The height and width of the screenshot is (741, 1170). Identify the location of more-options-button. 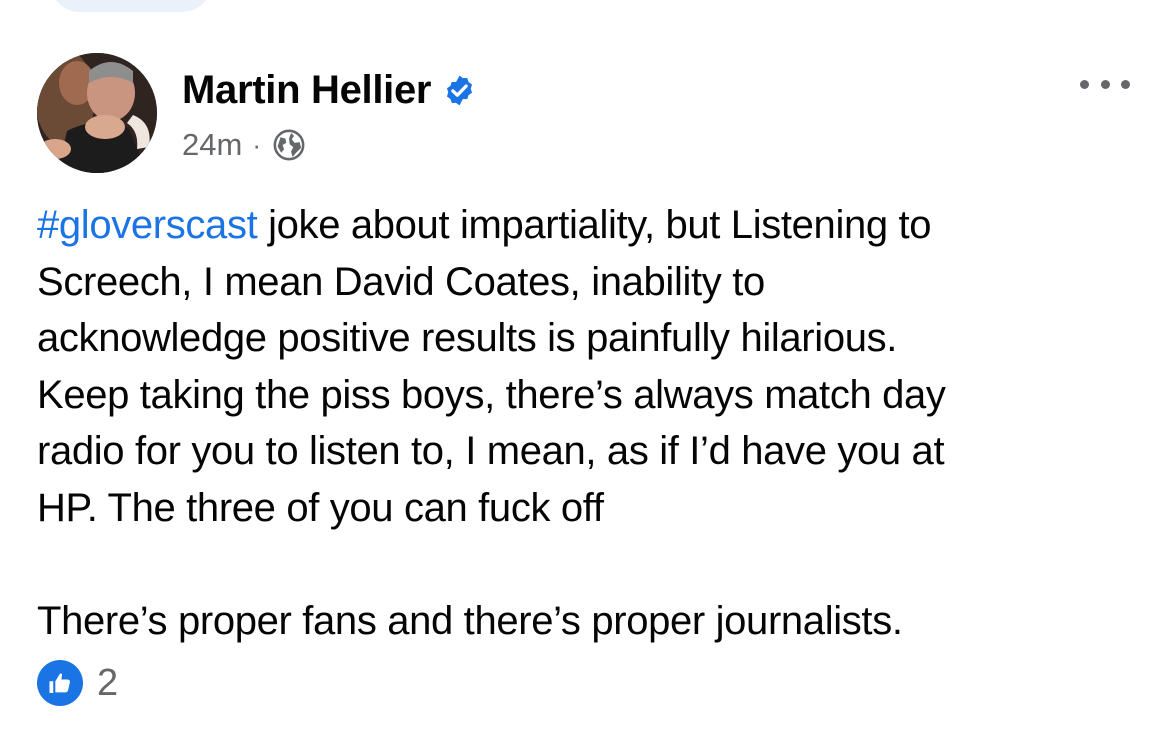
(1105, 84).